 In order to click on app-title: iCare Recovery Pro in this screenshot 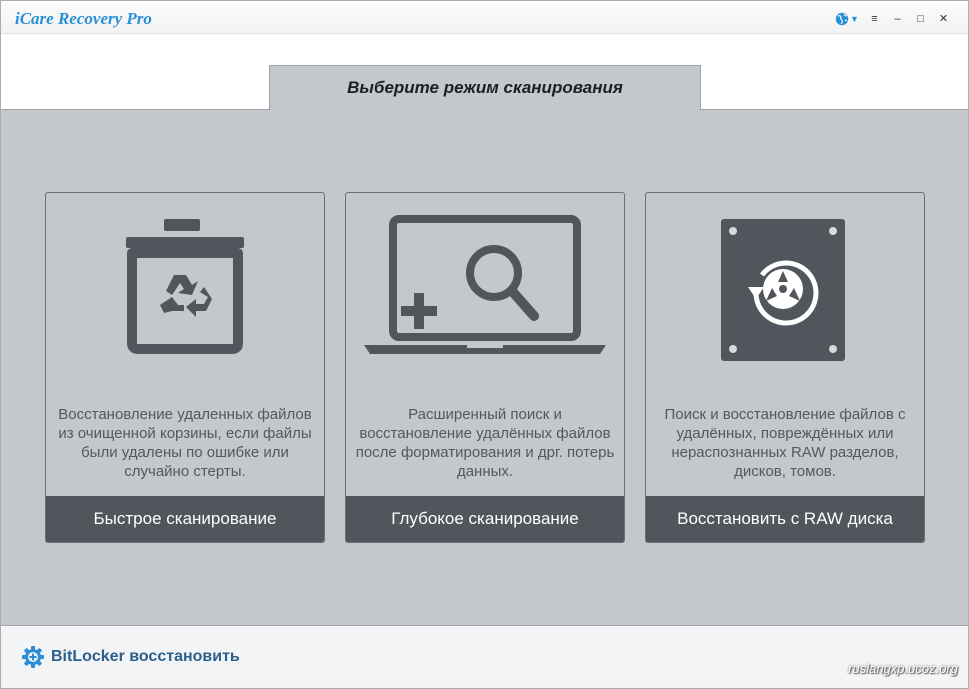, I will do `click(83, 18)`.